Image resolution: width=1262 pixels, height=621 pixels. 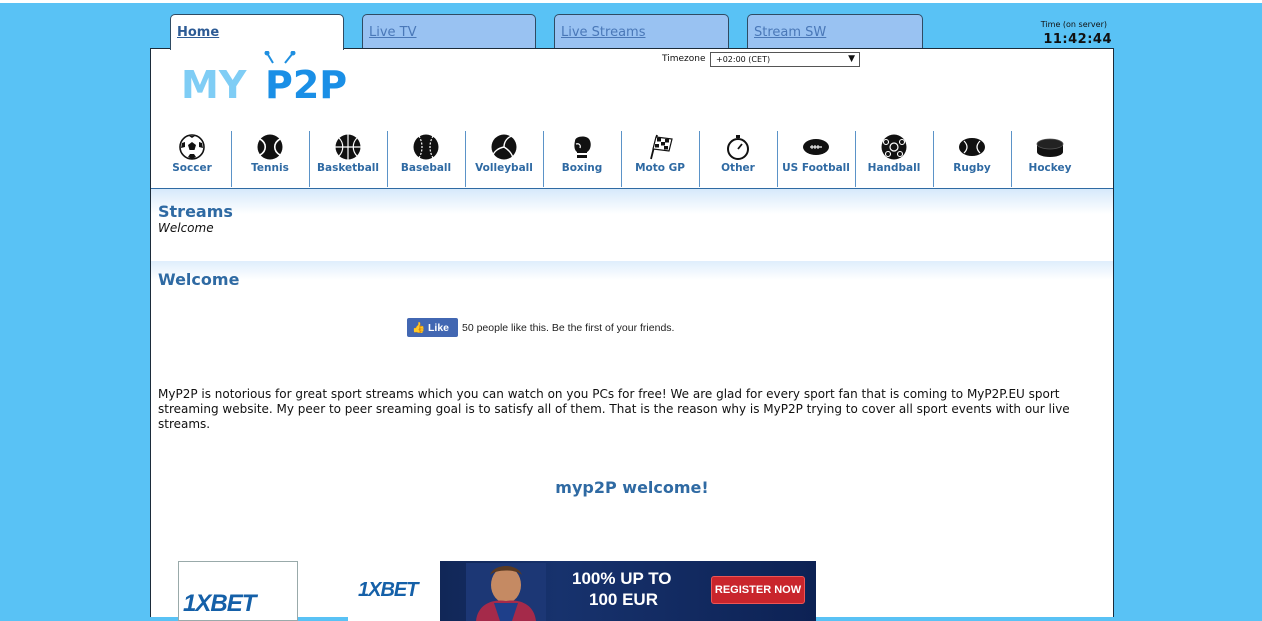 What do you see at coordinates (632, 487) in the screenshot?
I see `center-heading: myp2P welcome!` at bounding box center [632, 487].